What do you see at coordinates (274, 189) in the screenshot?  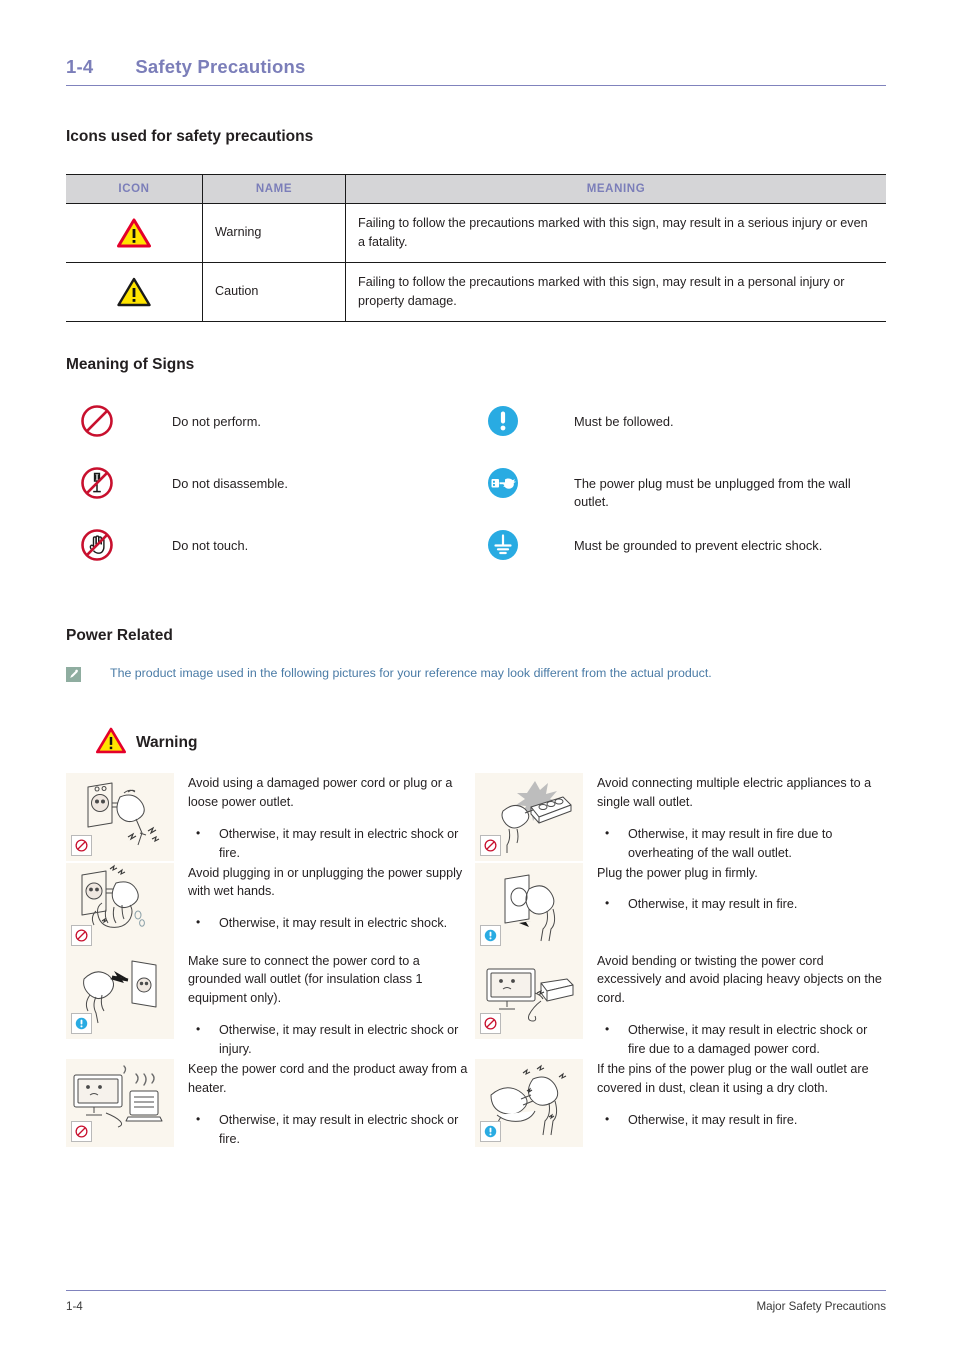 I see `table-header-name: NAME` at bounding box center [274, 189].